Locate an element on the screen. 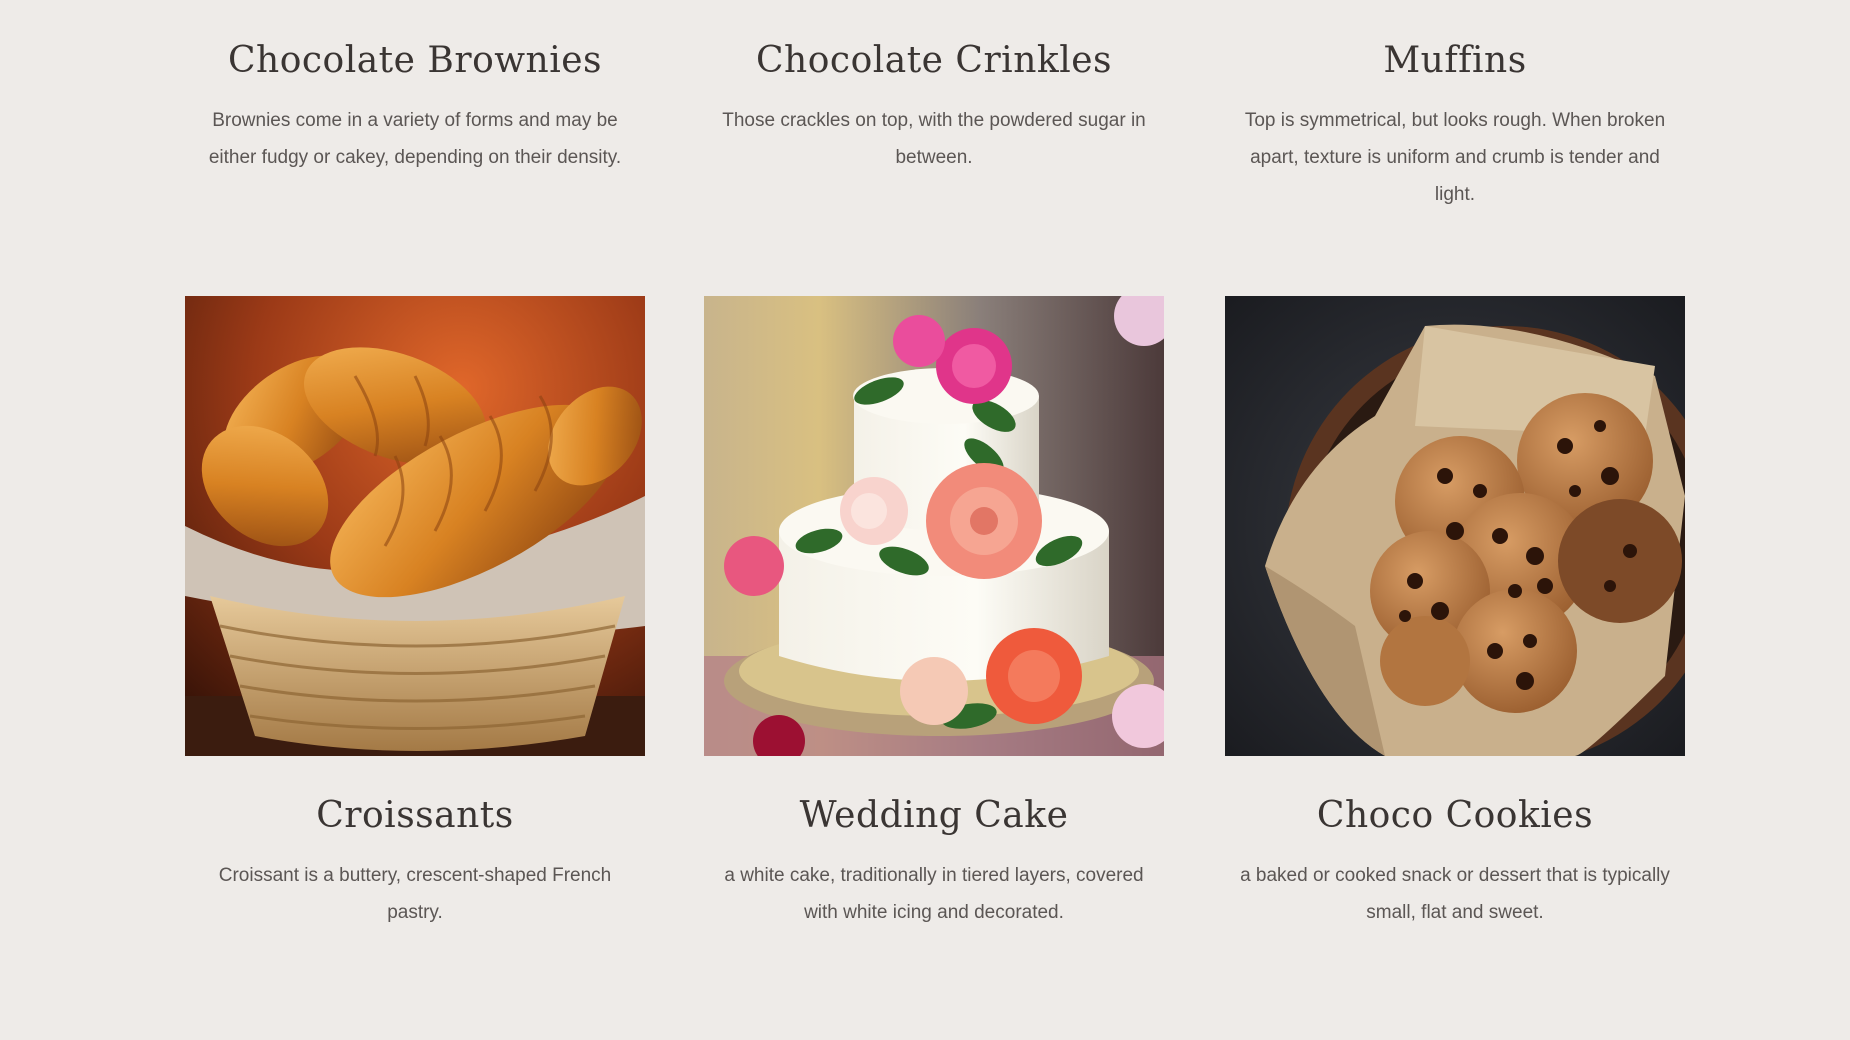  croissants-image is located at coordinates (415, 526).